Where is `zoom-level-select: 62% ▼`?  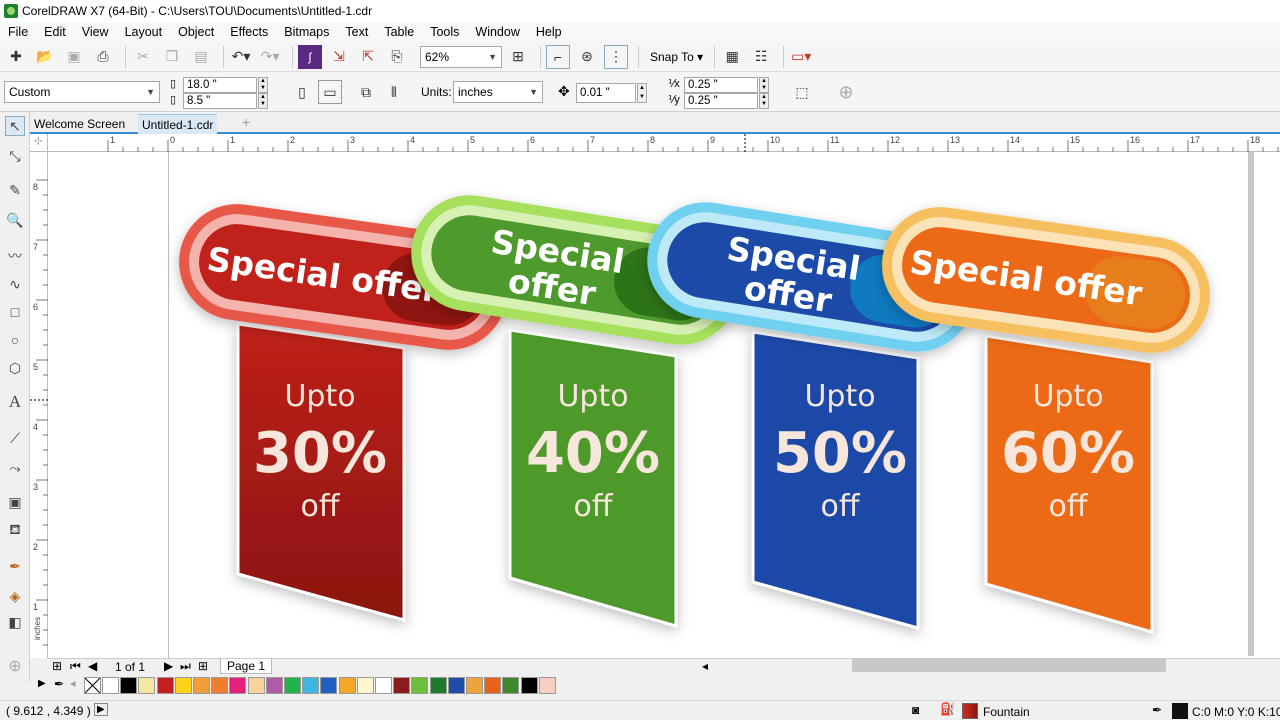 zoom-level-select: 62% ▼ is located at coordinates (461, 56).